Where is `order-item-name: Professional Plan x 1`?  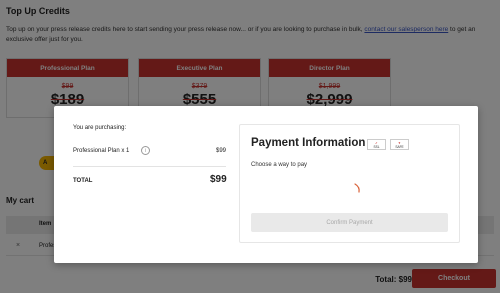 order-item-name: Professional Plan x 1 is located at coordinates (101, 151).